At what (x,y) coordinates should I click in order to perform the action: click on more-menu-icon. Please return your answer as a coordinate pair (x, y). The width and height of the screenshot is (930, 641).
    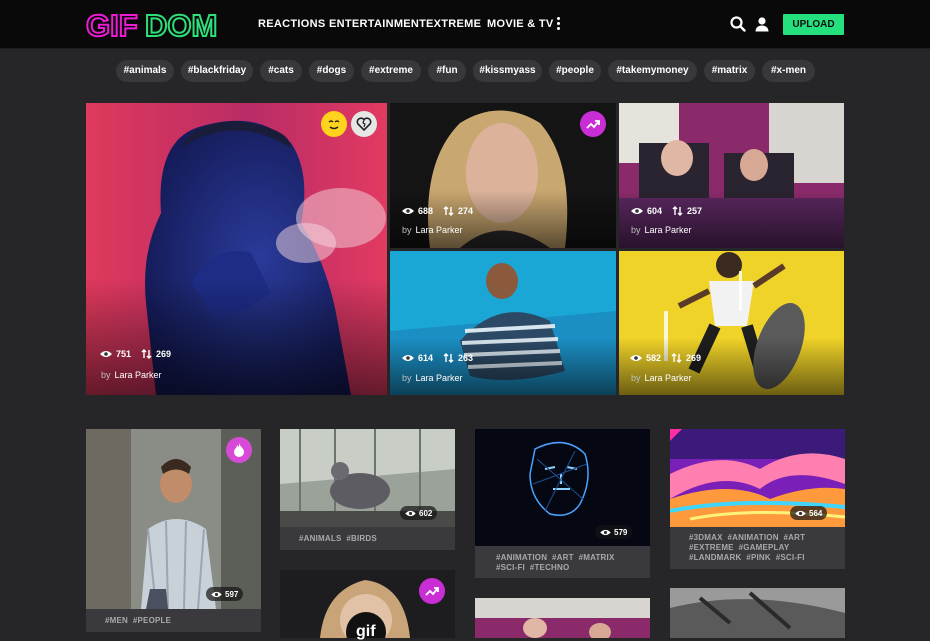
    Looking at the image, I should click on (558, 25).